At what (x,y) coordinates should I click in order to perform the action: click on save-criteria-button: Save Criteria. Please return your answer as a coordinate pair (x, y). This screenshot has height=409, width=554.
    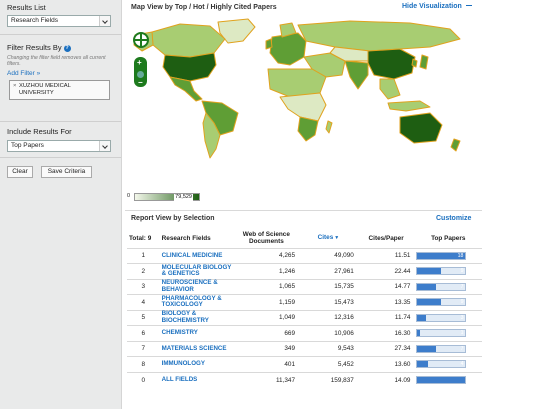
    Looking at the image, I should click on (66, 172).